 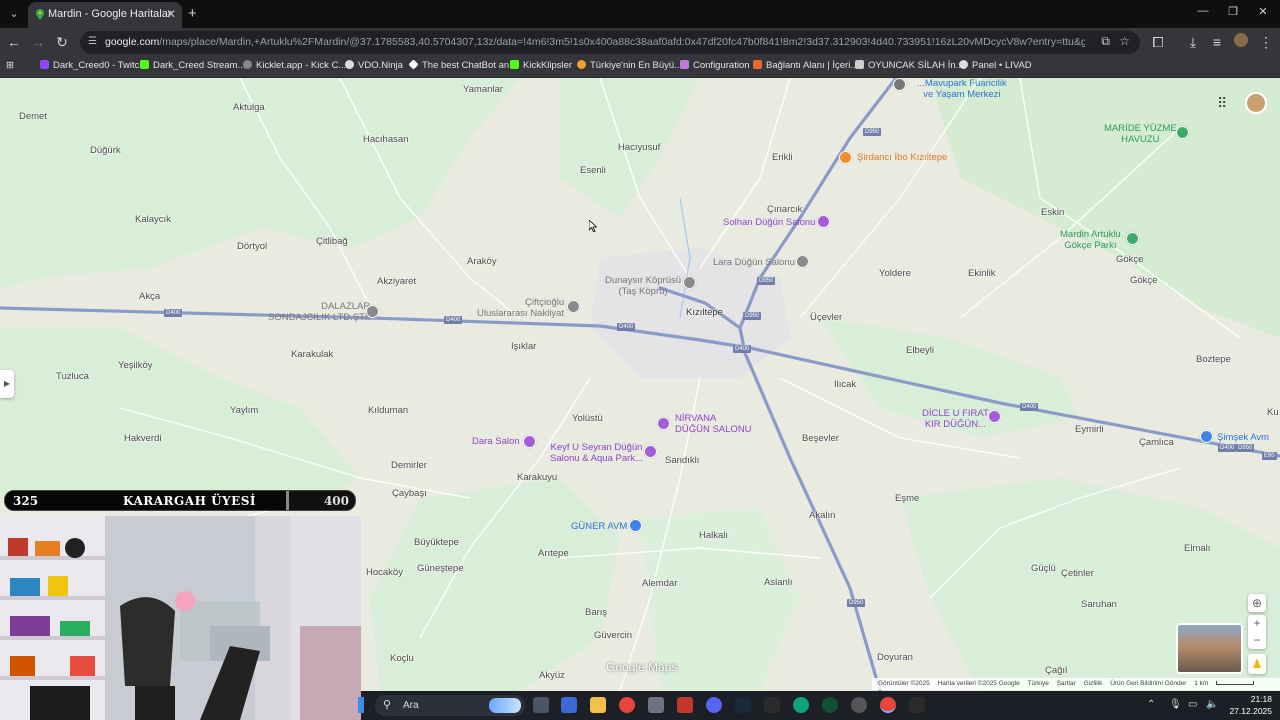 What do you see at coordinates (1099, 604) in the screenshot?
I see `place-label: Saruhan` at bounding box center [1099, 604].